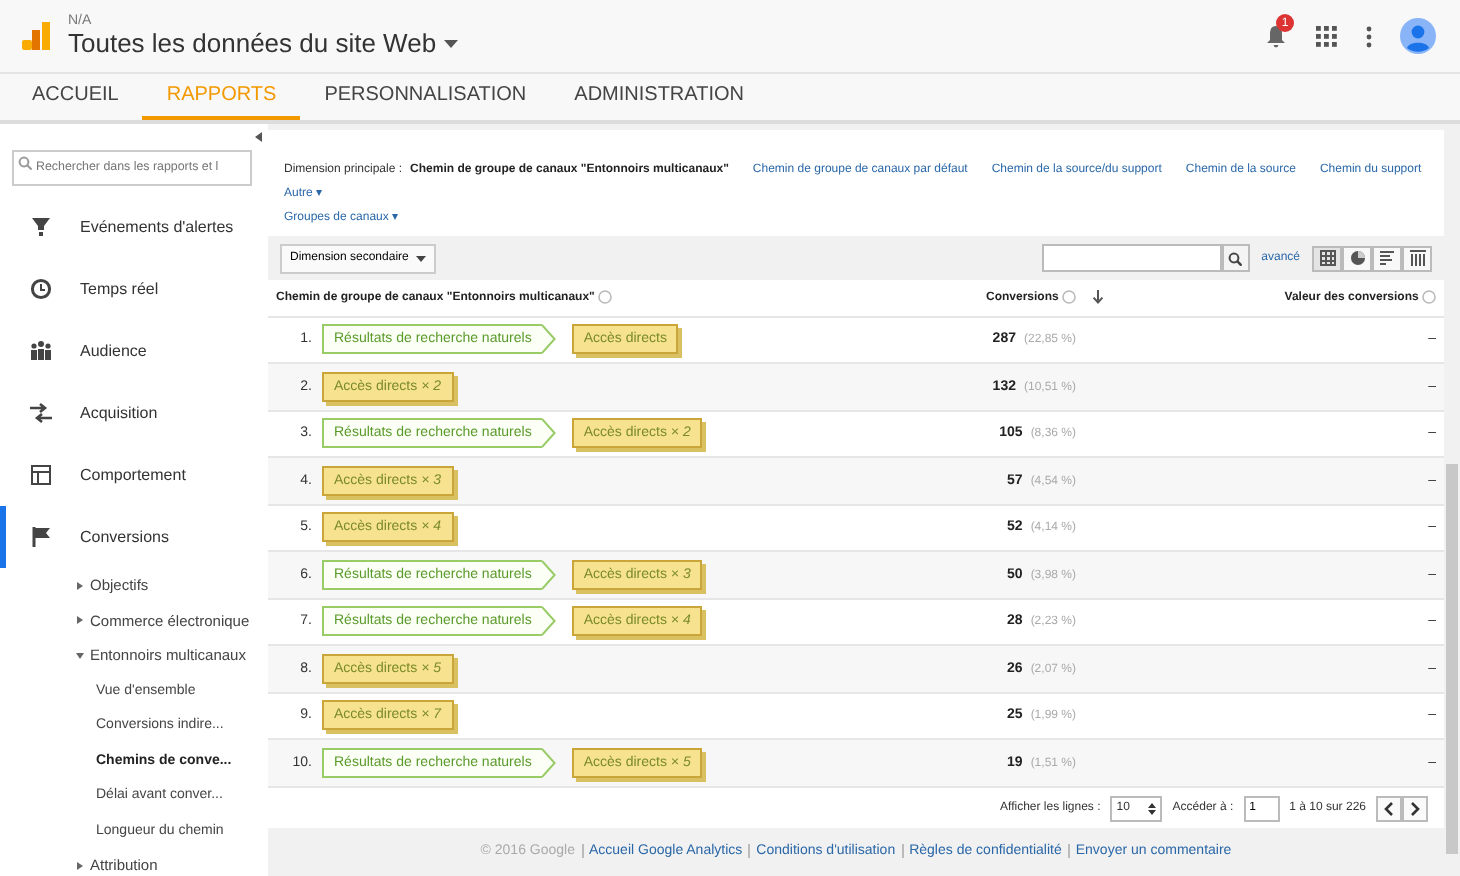  Describe the element at coordinates (259, 137) in the screenshot. I see `collapse-arrow-icon` at that location.